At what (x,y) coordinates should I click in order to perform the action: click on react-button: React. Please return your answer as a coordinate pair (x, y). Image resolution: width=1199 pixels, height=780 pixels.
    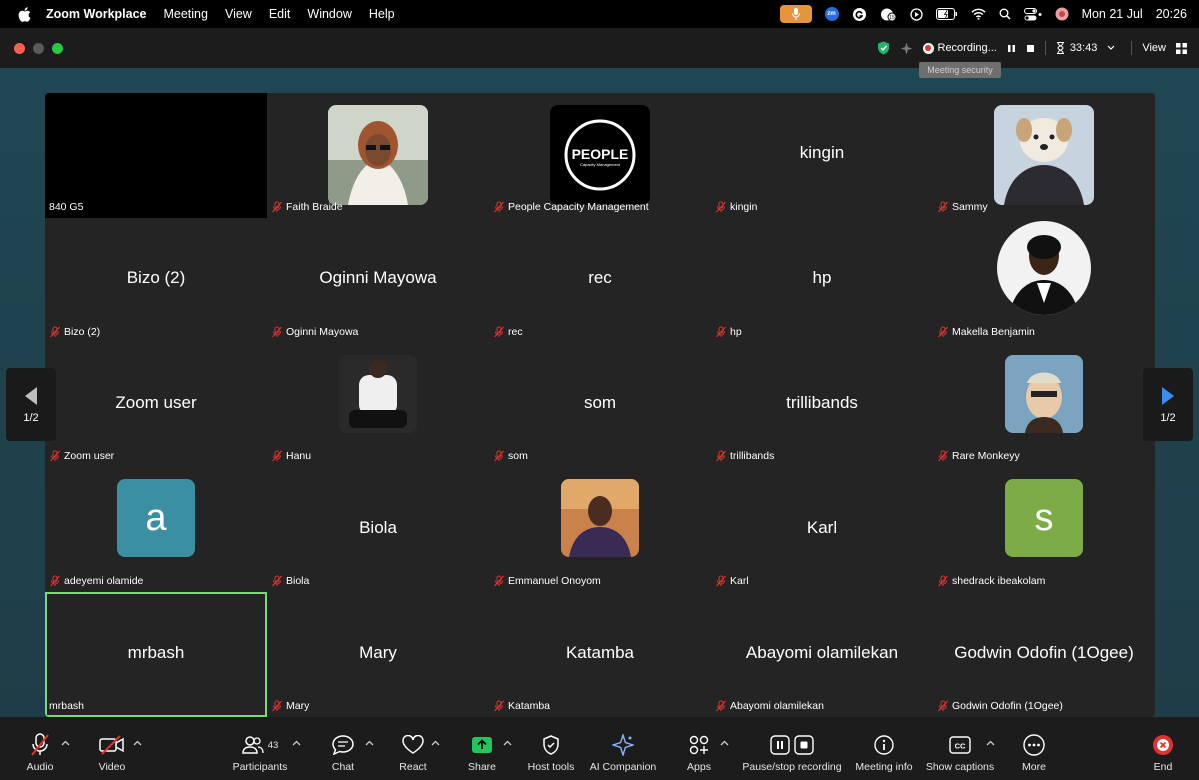
    Looking at the image, I should click on (413, 753).